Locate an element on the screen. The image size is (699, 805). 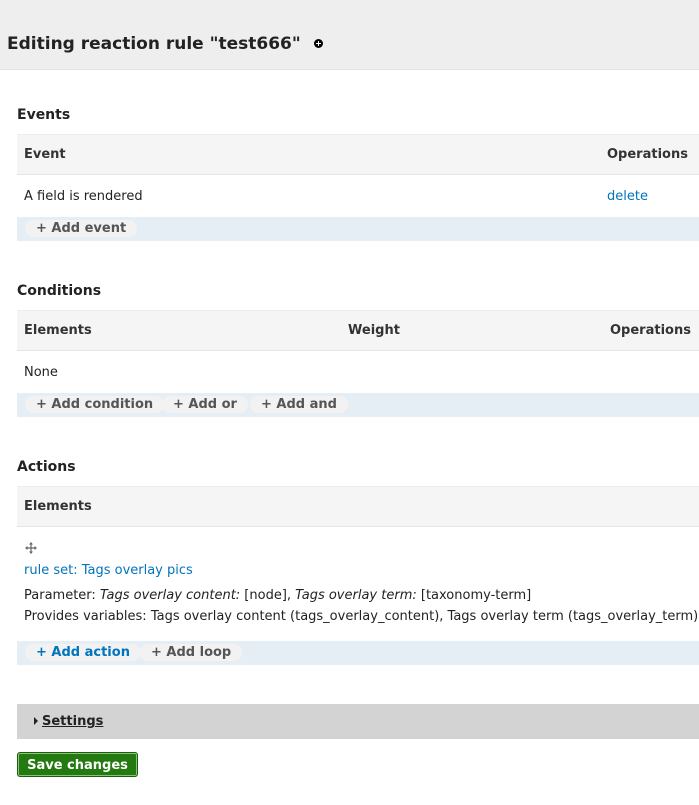
event-name: A field is rendered is located at coordinates (83, 196).